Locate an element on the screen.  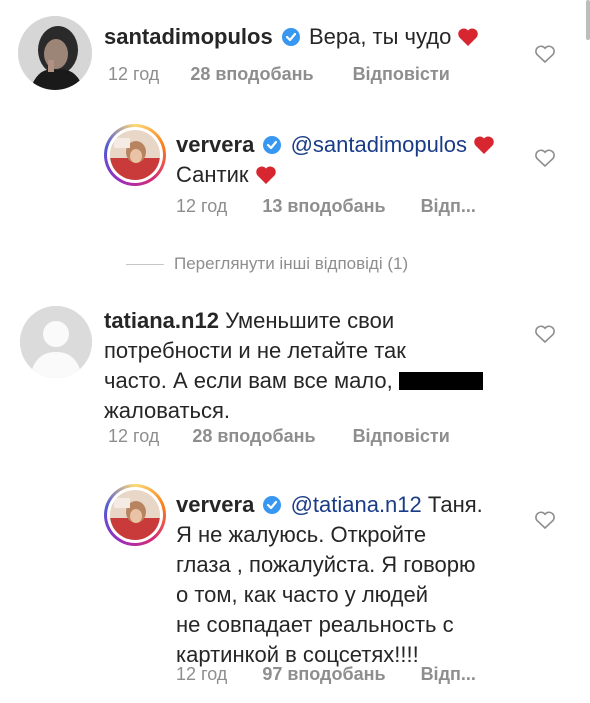
scrollbar is located at coordinates (588, 20).